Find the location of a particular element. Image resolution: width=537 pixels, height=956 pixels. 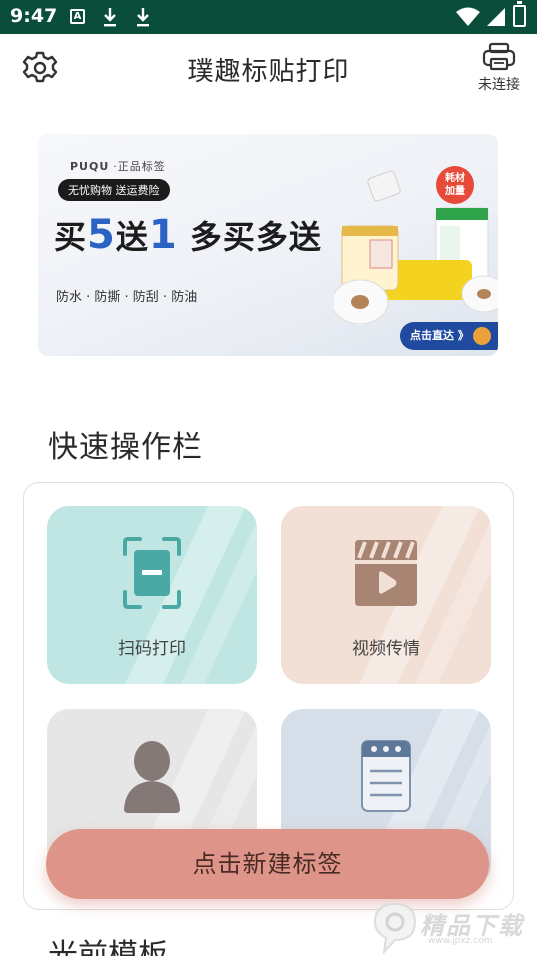

headline-part: 多买多送 is located at coordinates (249, 237).